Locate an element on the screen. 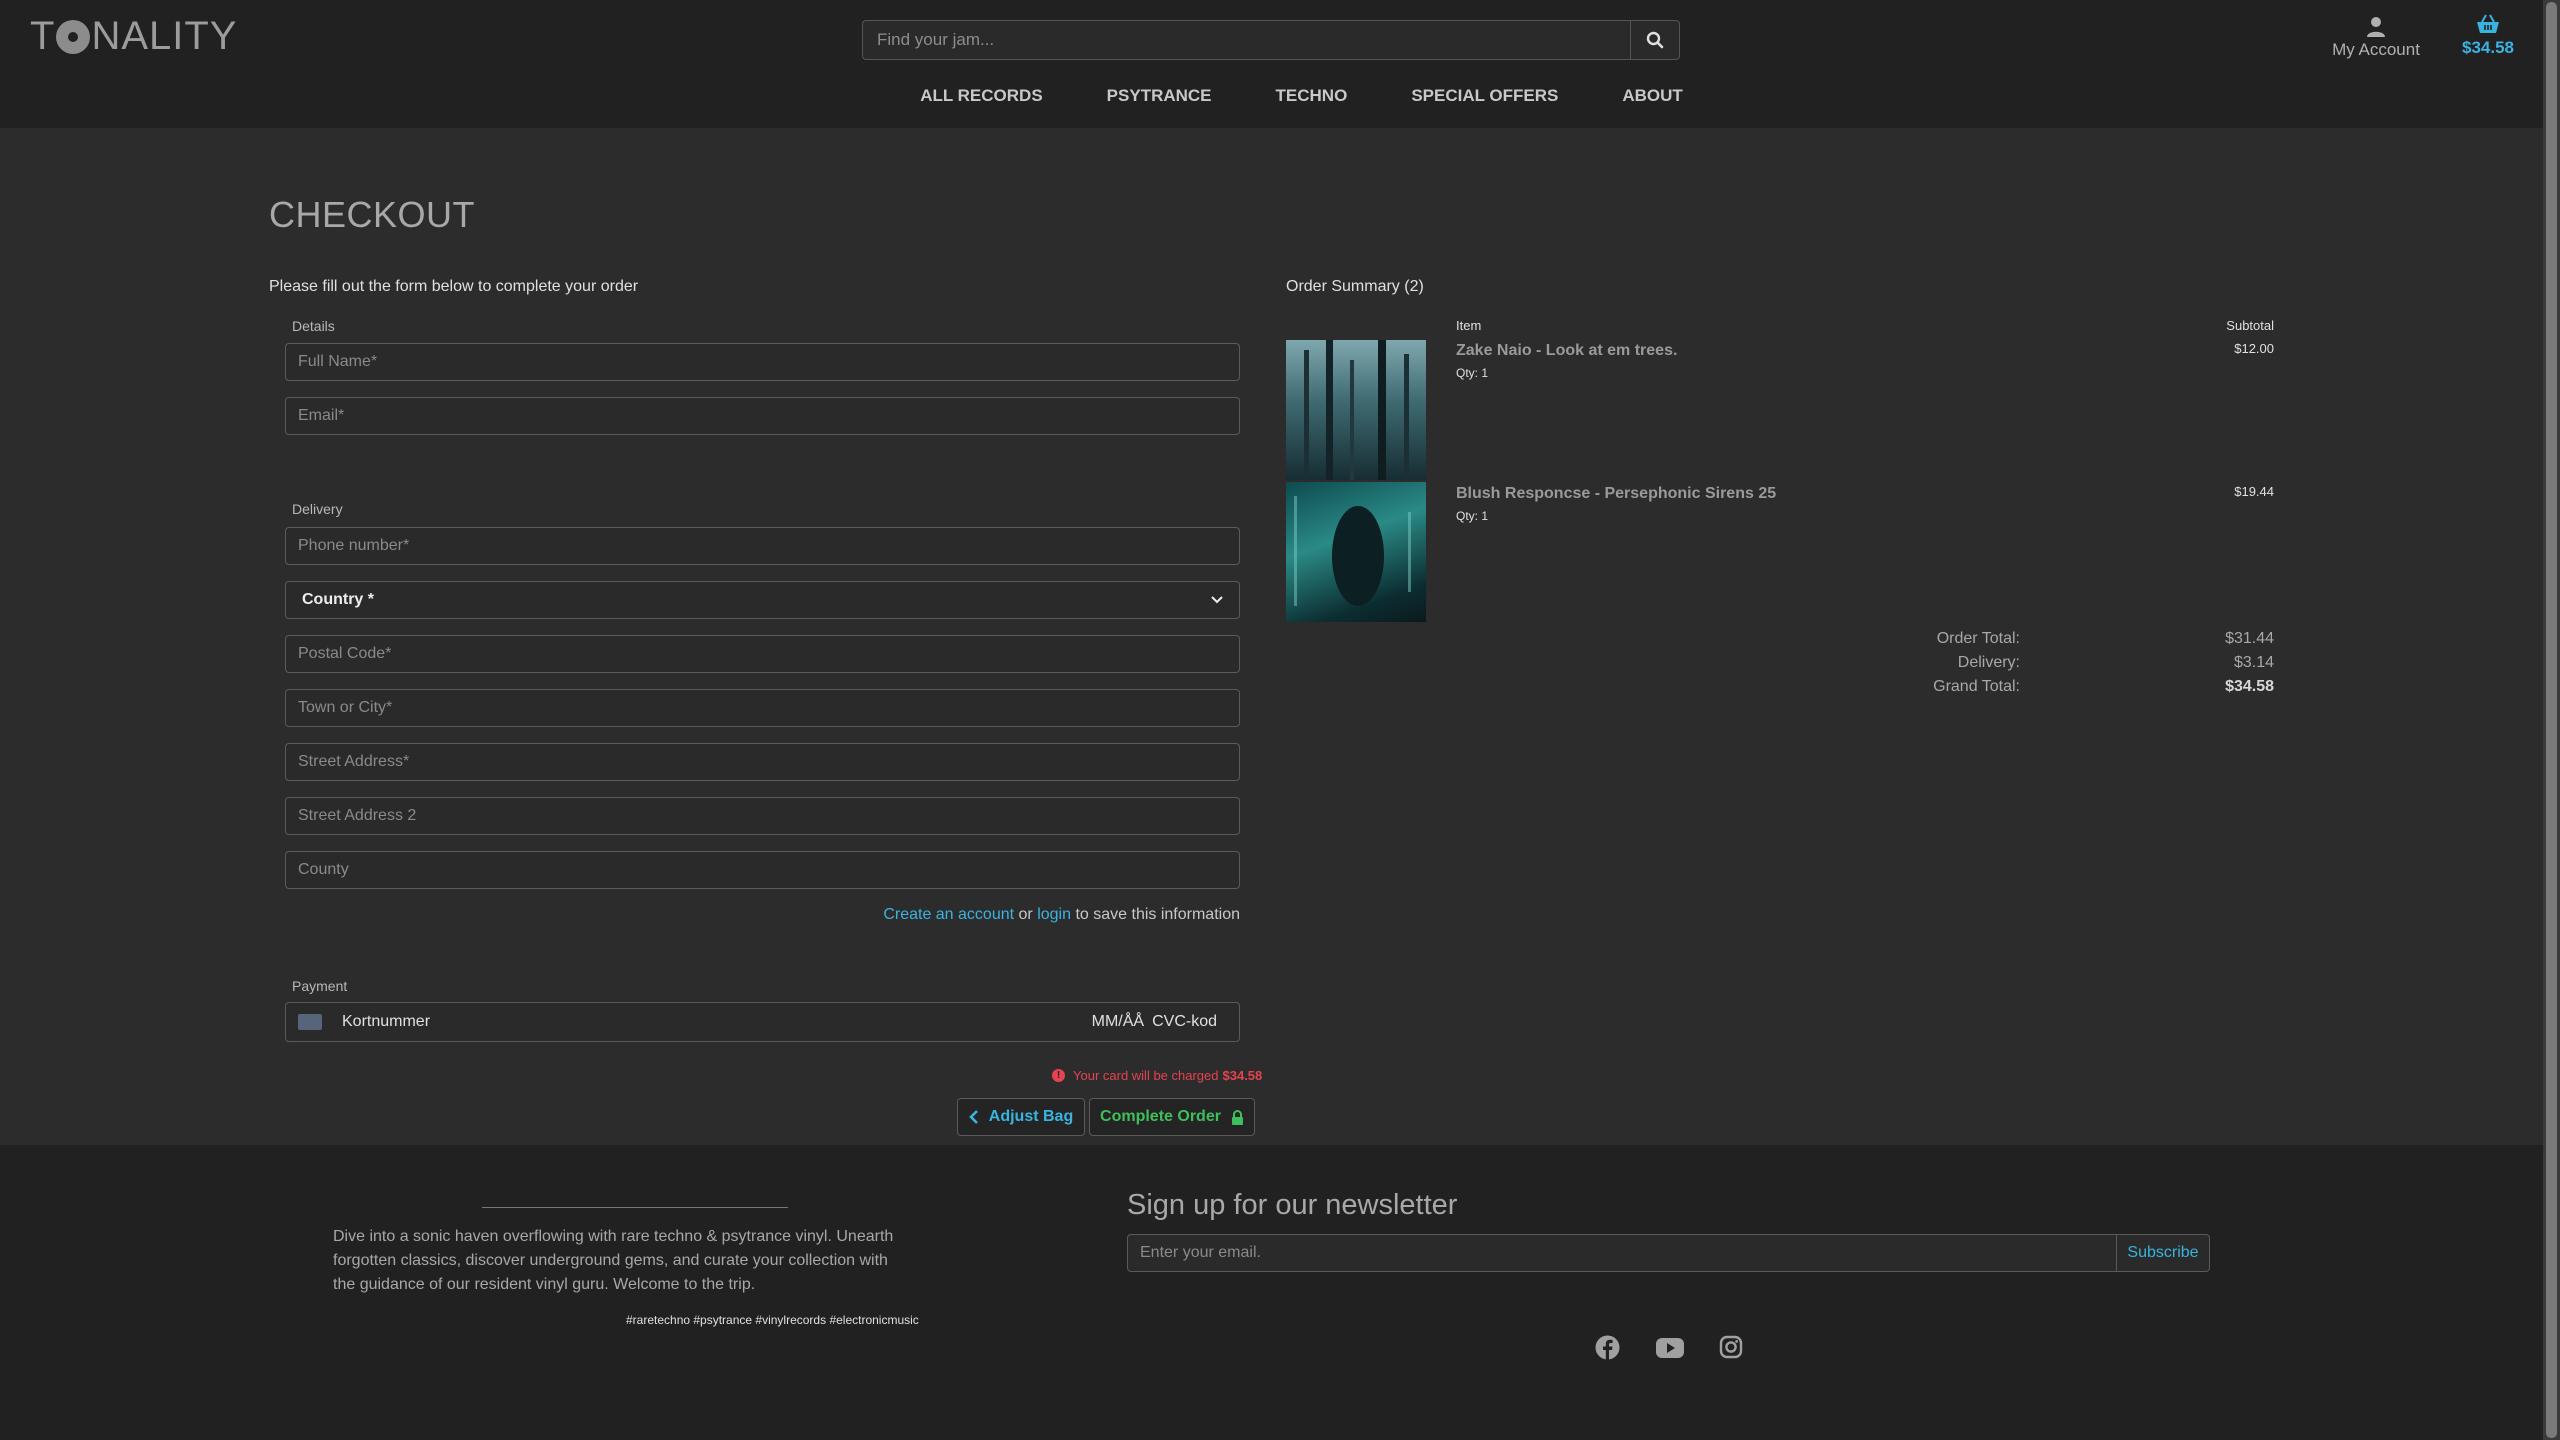  county-field is located at coordinates (762, 870).